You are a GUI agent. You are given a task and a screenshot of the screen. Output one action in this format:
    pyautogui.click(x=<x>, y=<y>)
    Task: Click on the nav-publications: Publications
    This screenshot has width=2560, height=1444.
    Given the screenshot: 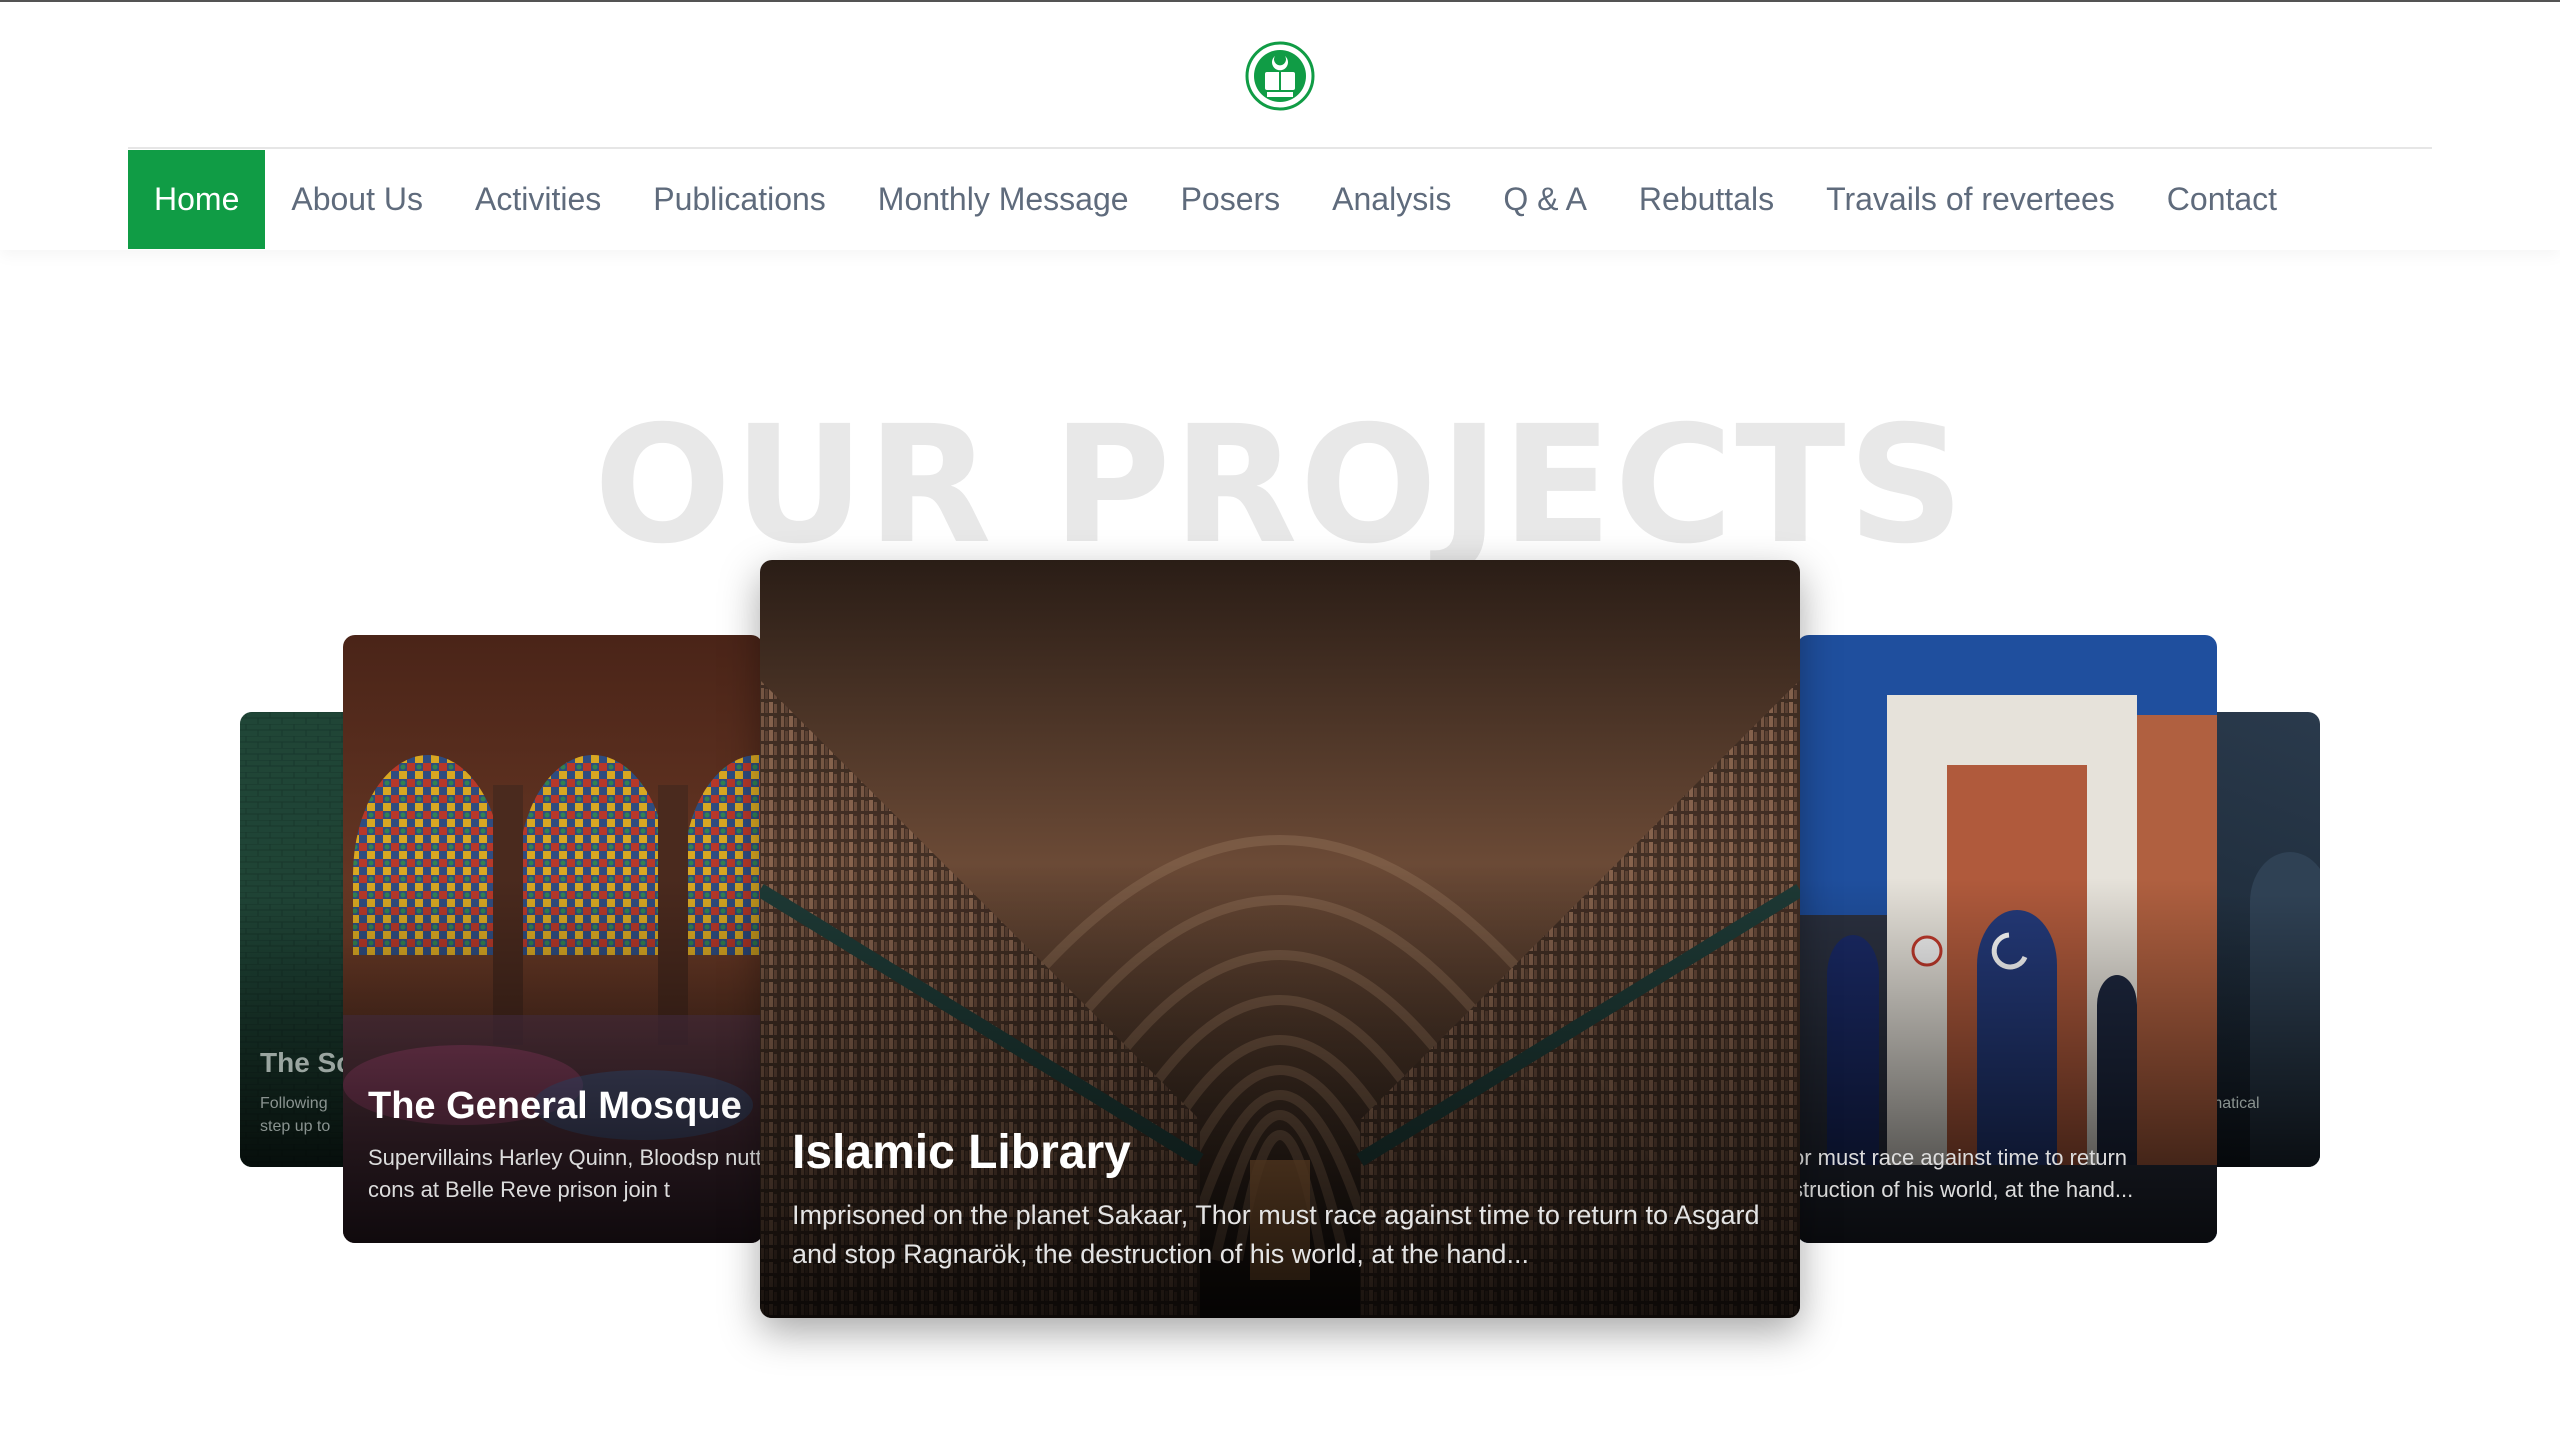 What is the action you would take?
    pyautogui.click(x=739, y=199)
    